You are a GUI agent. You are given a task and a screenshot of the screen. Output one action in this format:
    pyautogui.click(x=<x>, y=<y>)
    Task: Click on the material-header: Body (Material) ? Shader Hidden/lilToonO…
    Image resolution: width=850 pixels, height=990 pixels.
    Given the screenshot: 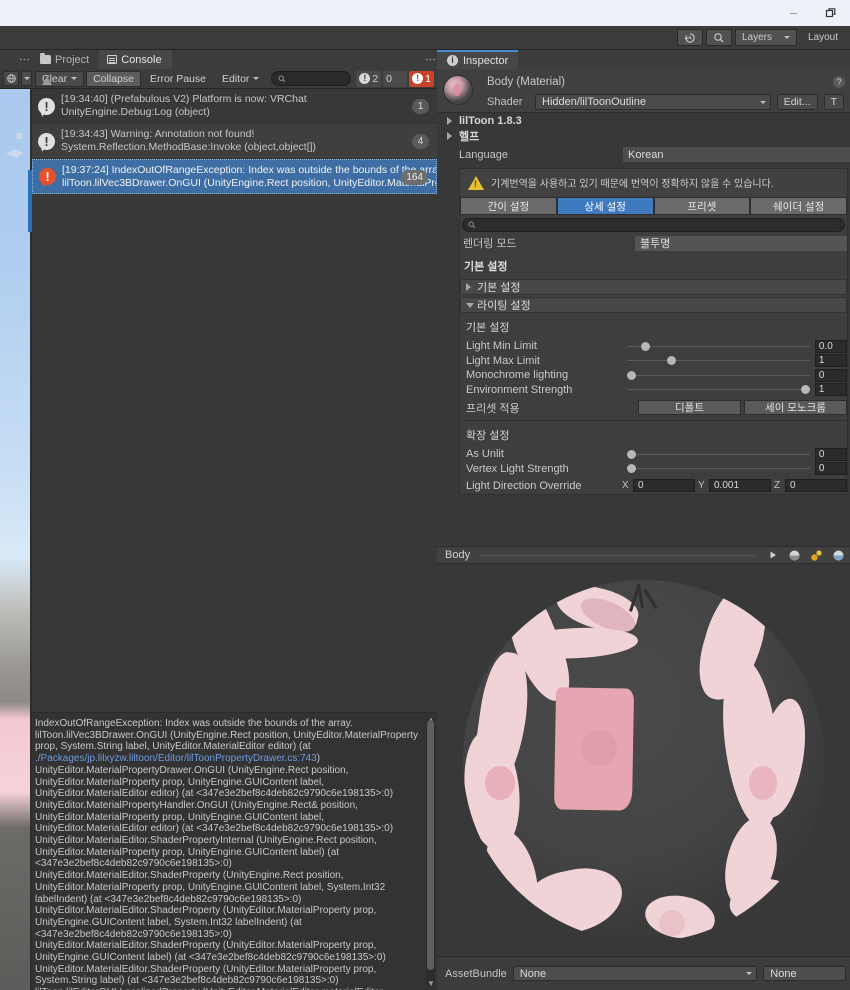 What is the action you would take?
    pyautogui.click(x=643, y=91)
    